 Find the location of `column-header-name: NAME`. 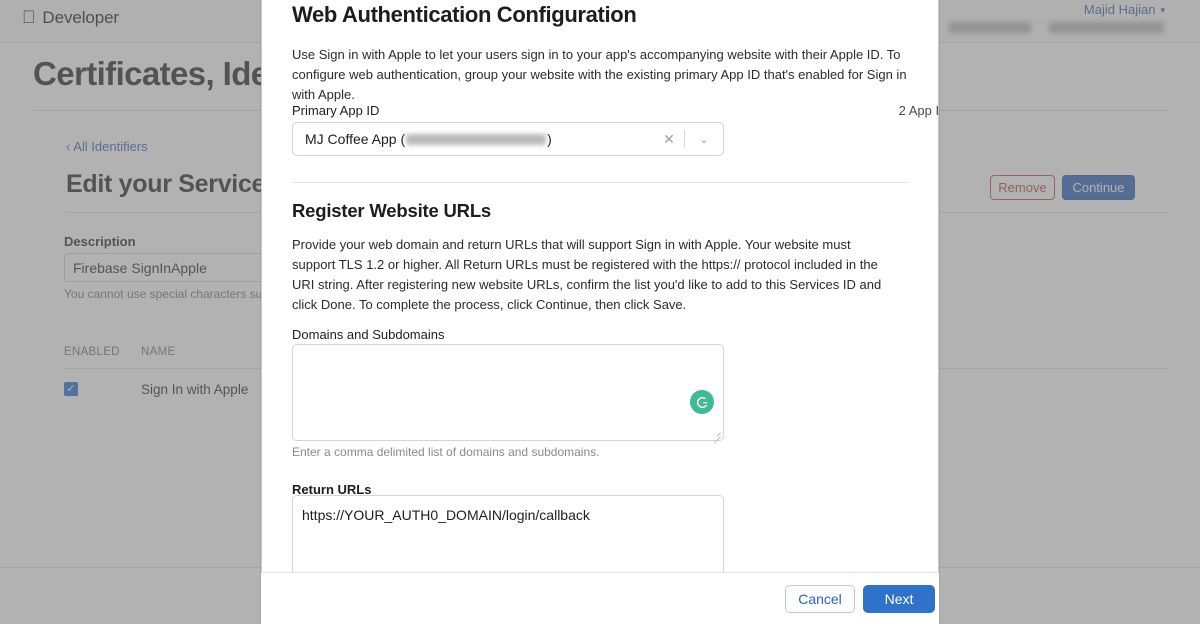

column-header-name: NAME is located at coordinates (158, 352).